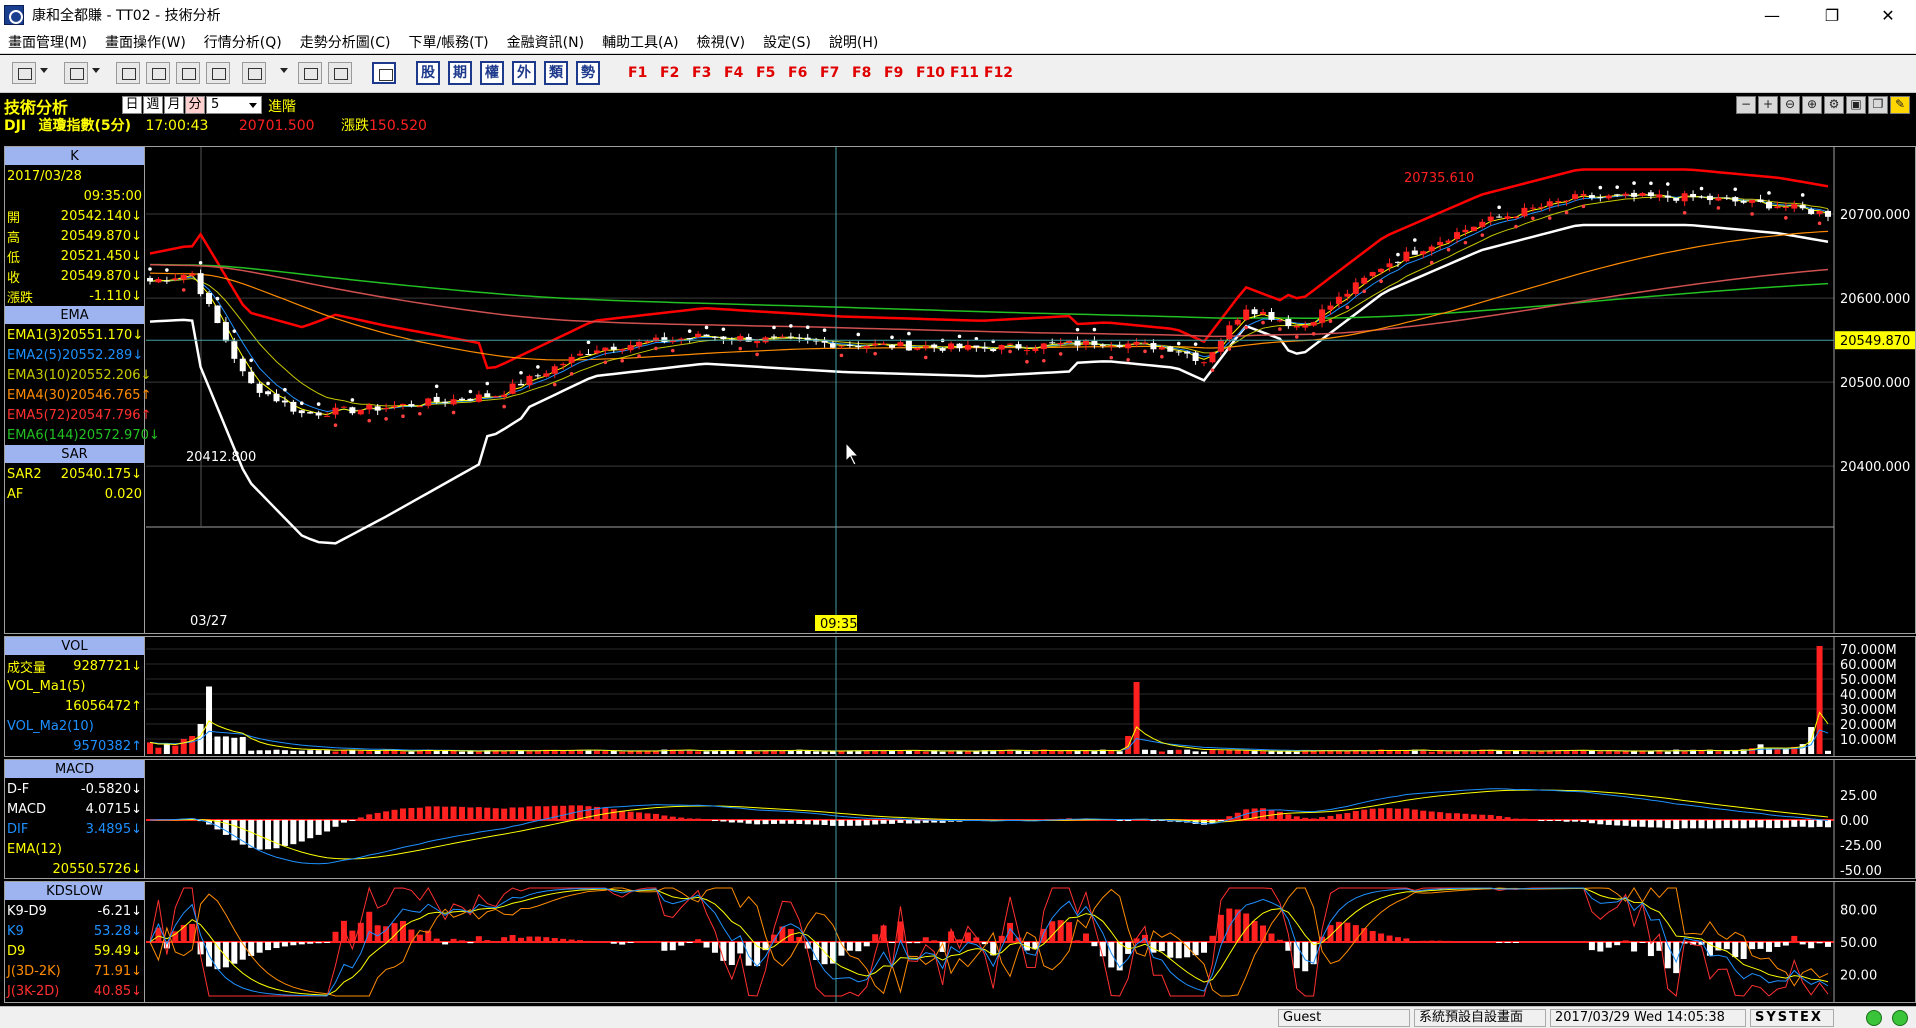 The image size is (1916, 1028). What do you see at coordinates (861, 73) in the screenshot?
I see `f8-button: F8` at bounding box center [861, 73].